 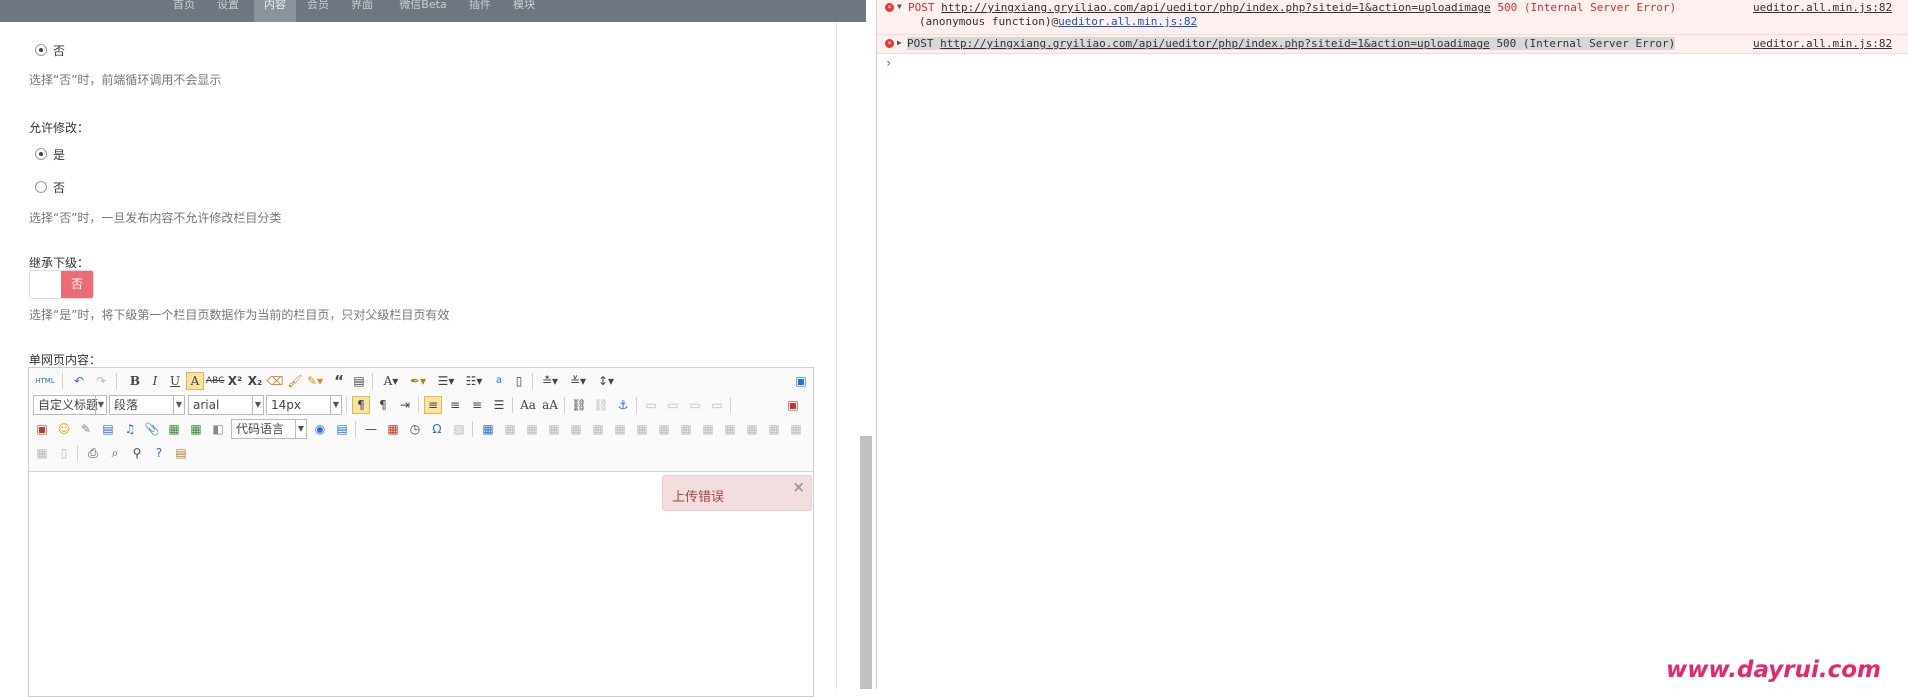 What do you see at coordinates (554, 429) in the screenshot?
I see `insert-row-icon: ▦` at bounding box center [554, 429].